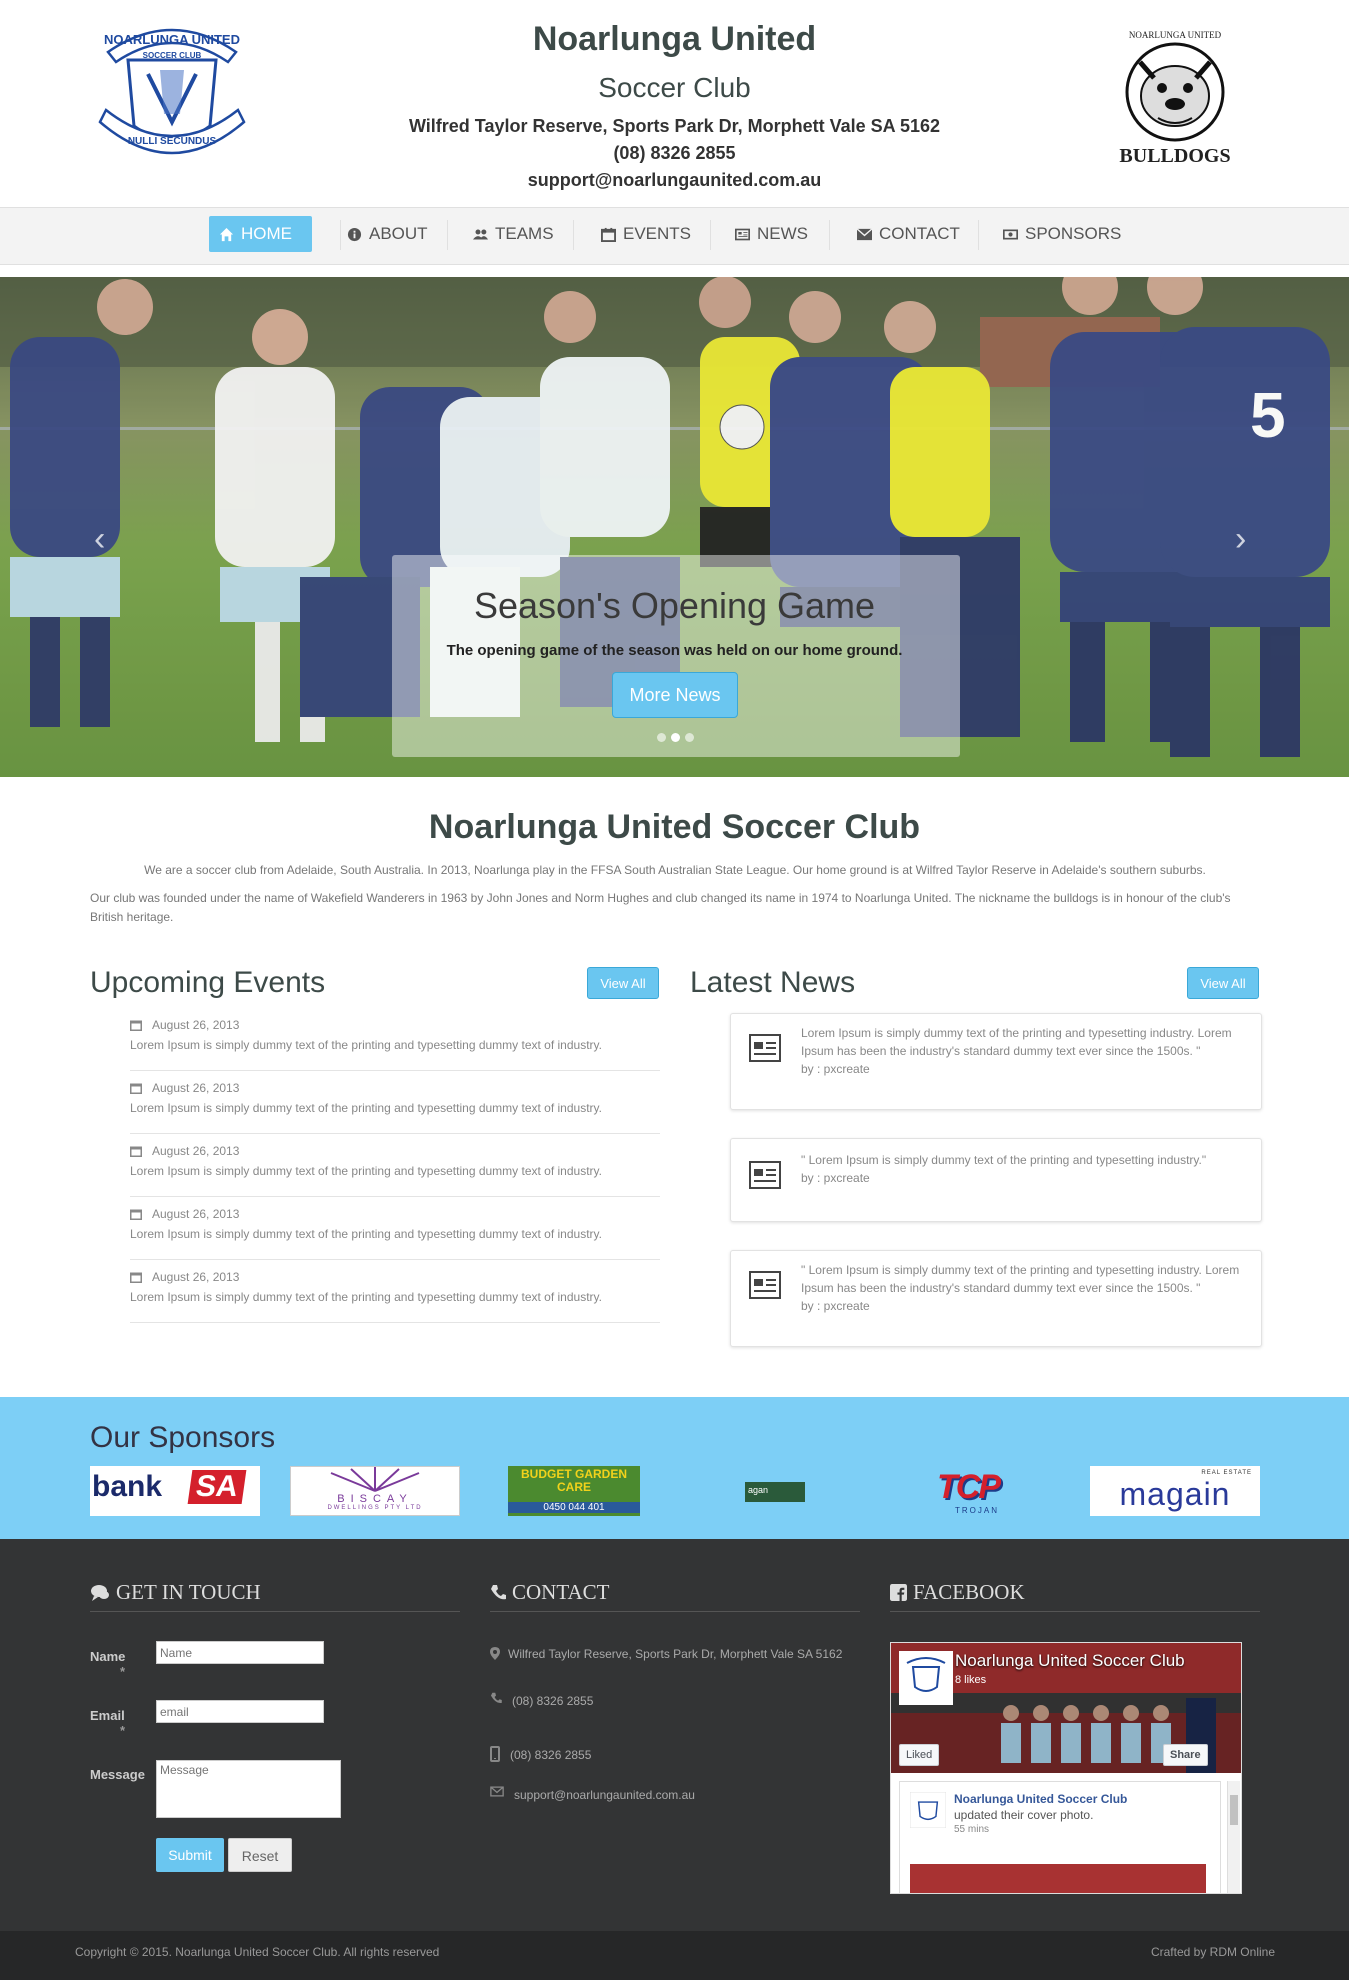 The height and width of the screenshot is (1980, 1349). Describe the element at coordinates (107, 1715) in the screenshot. I see `email-label: Email` at that location.